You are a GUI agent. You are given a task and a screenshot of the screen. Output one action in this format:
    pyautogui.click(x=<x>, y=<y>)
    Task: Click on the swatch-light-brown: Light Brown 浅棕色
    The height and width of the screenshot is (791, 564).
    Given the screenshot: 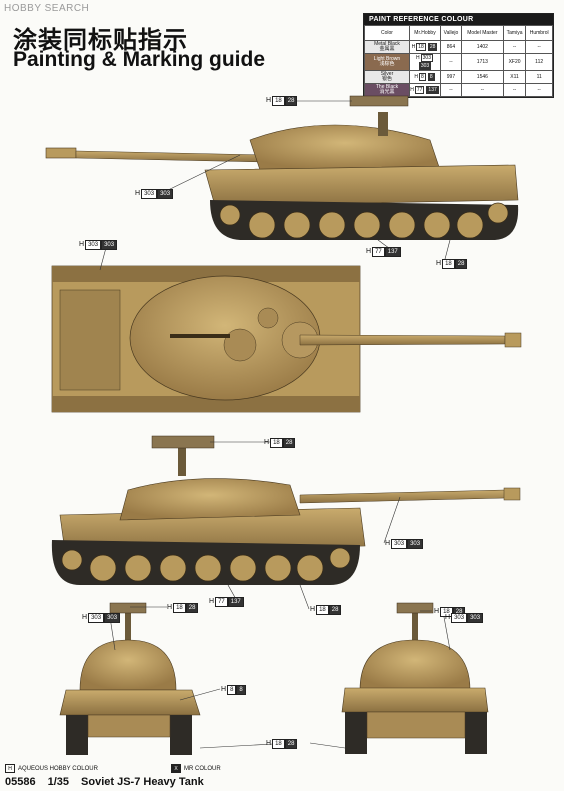 What is the action you would take?
    pyautogui.click(x=387, y=62)
    